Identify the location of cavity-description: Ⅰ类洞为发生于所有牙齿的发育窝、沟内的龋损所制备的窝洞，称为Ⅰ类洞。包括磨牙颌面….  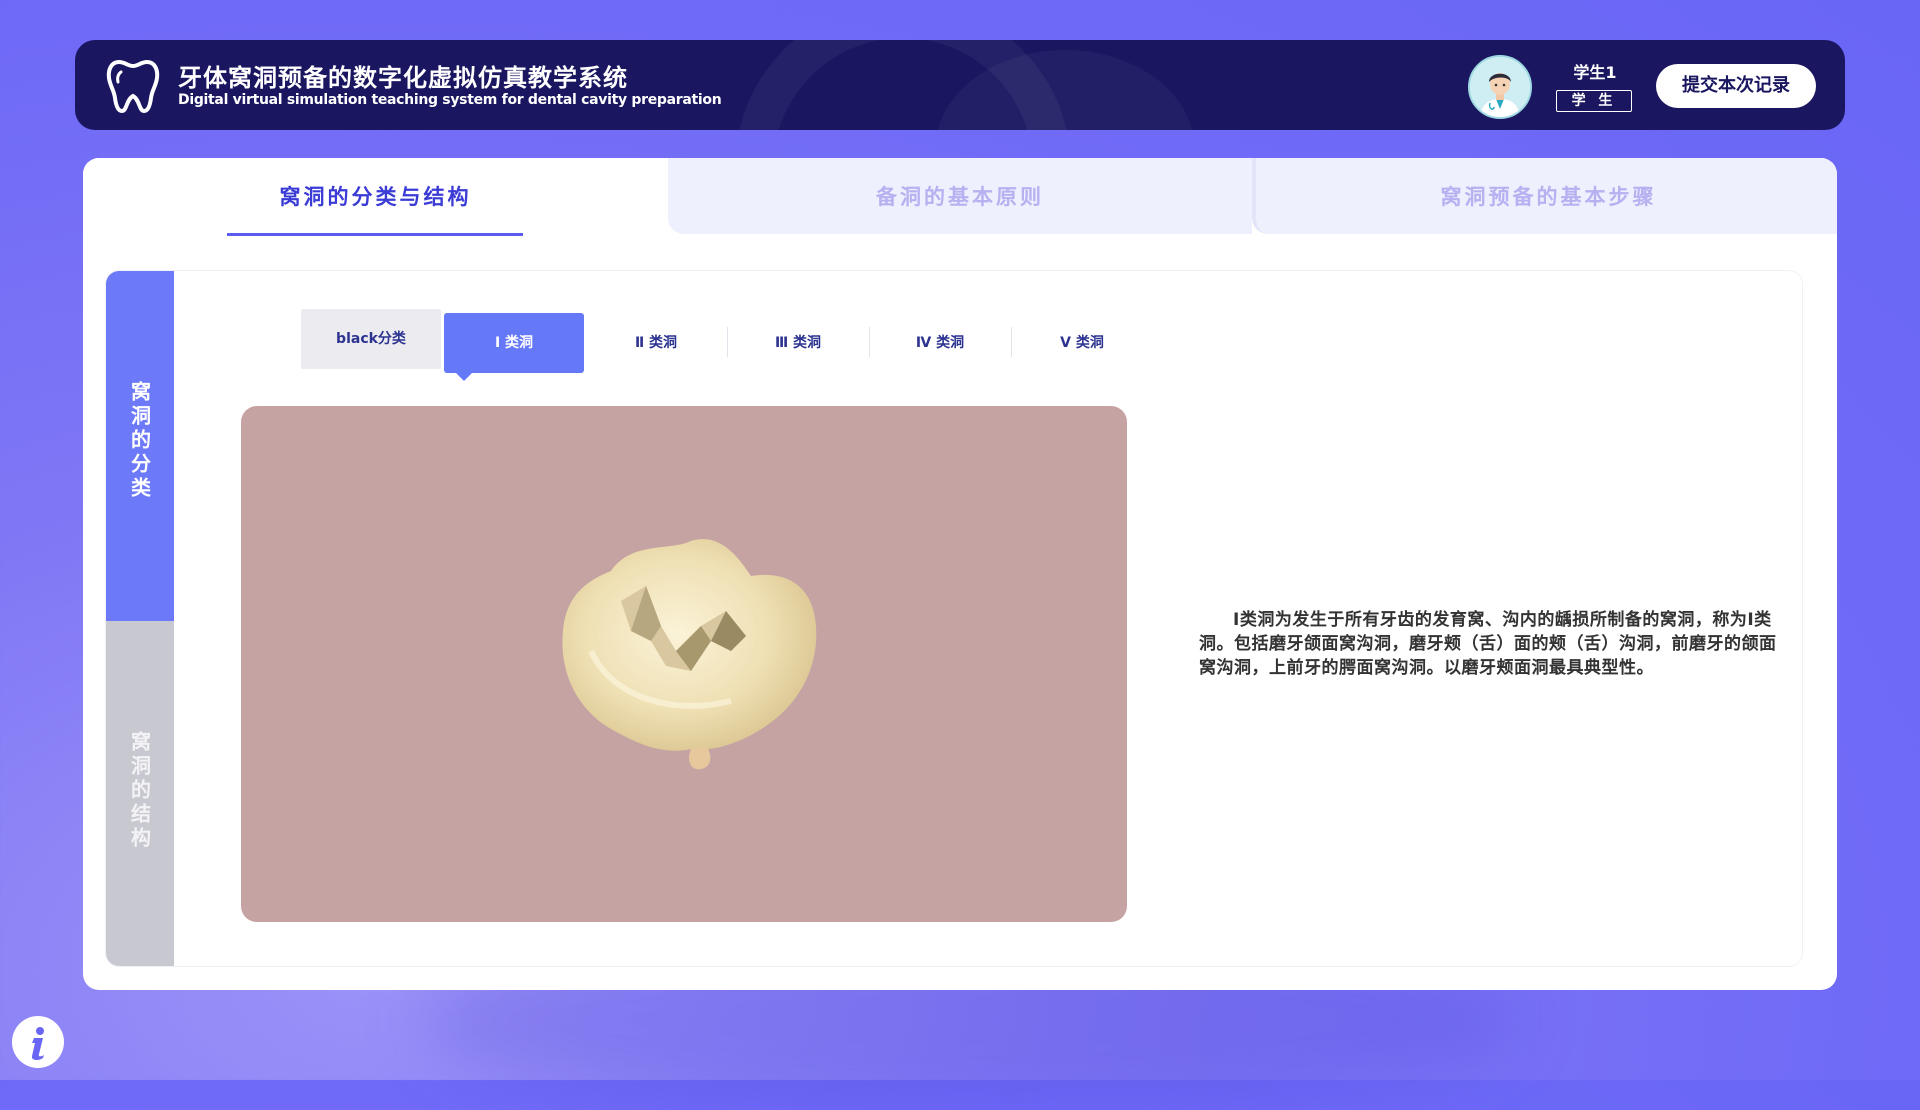
(1488, 644).